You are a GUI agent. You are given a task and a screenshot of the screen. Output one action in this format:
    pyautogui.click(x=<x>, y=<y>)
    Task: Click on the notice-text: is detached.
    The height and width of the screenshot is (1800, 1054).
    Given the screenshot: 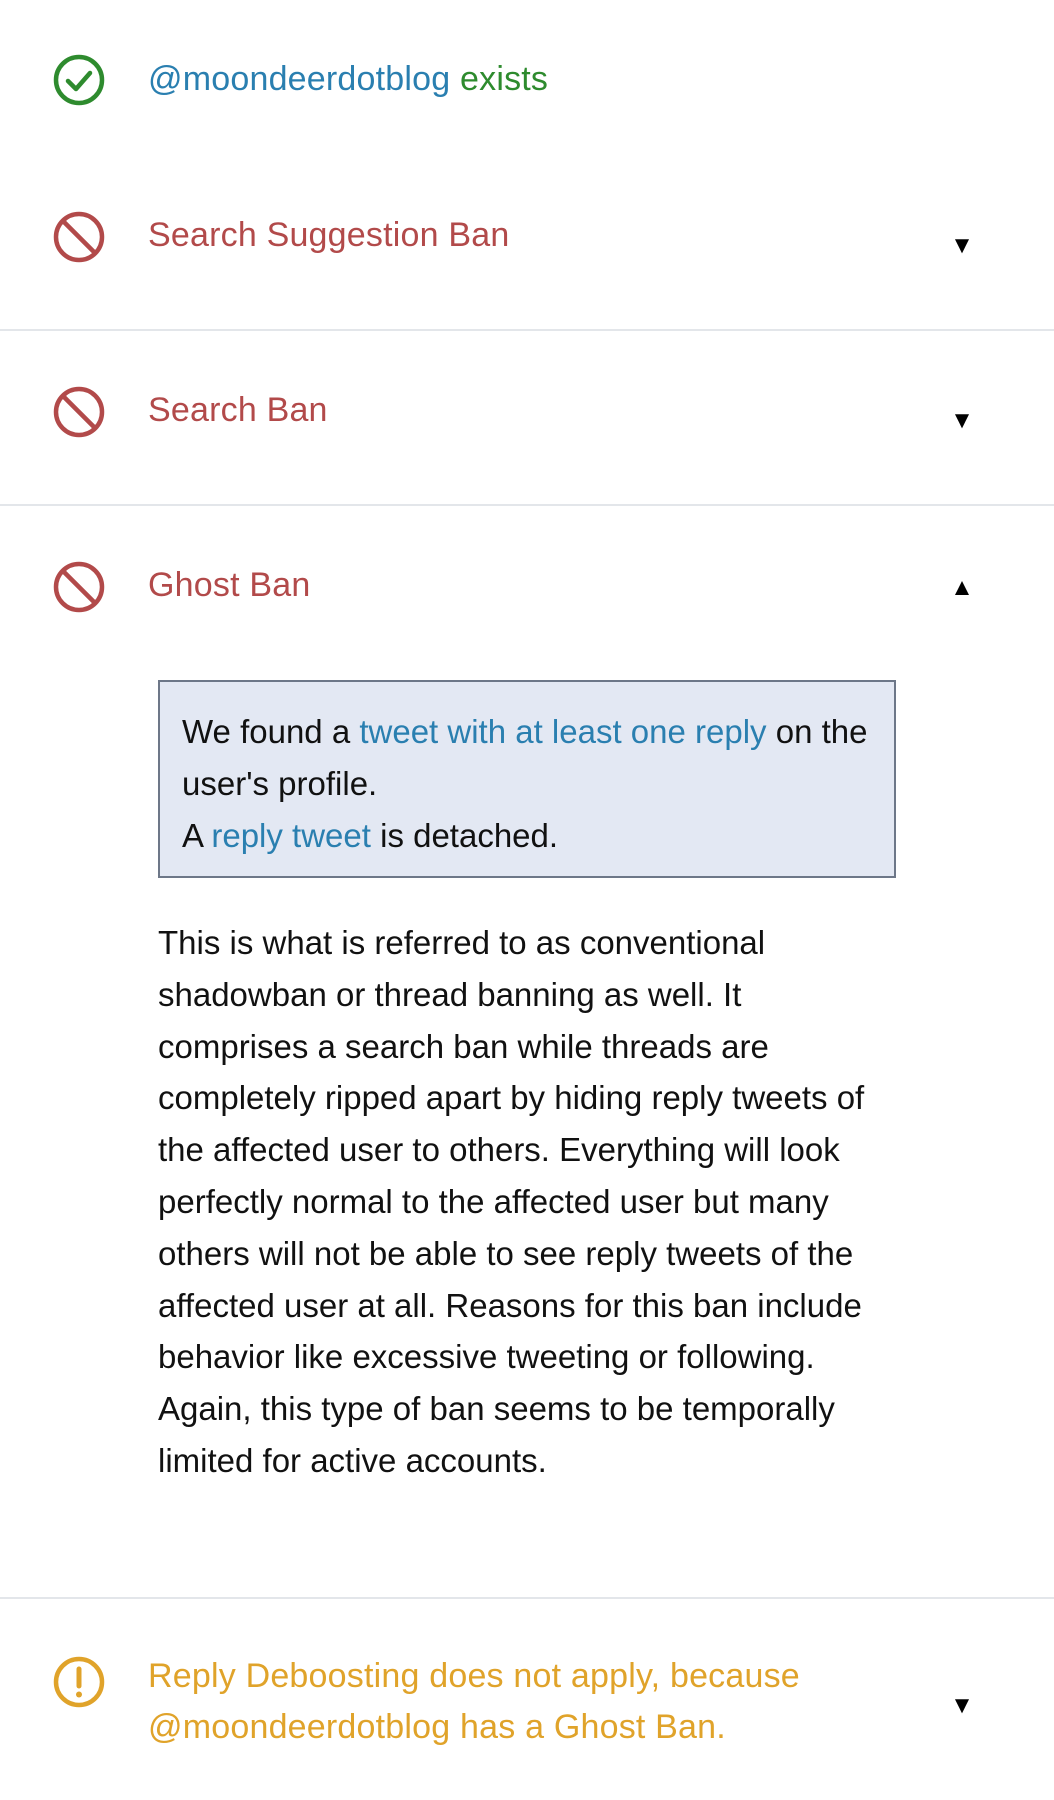 What is the action you would take?
    pyautogui.click(x=464, y=835)
    